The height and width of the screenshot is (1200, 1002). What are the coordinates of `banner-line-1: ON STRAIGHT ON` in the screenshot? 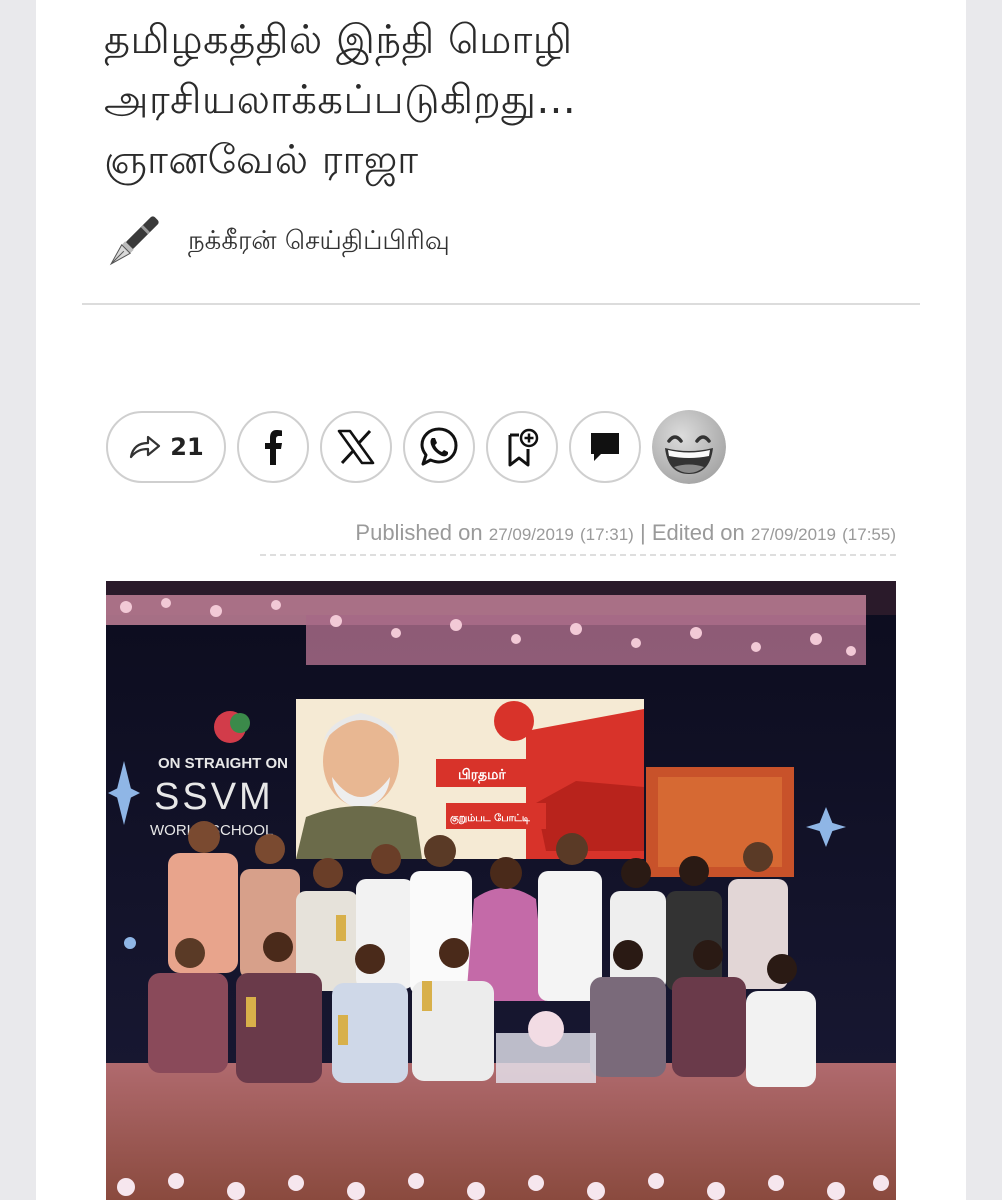 It's located at (223, 763).